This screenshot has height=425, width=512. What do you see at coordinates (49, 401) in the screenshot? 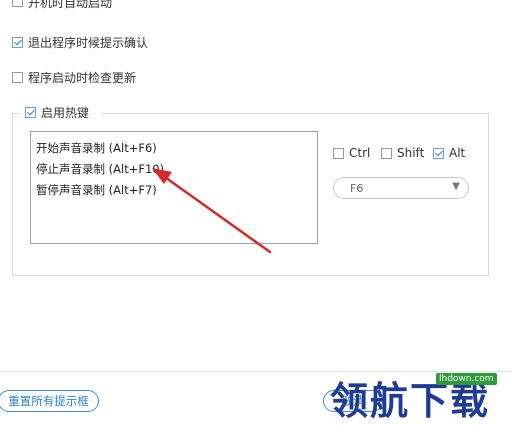
I see `reset-prompts-button: 重置所有提示框` at bounding box center [49, 401].